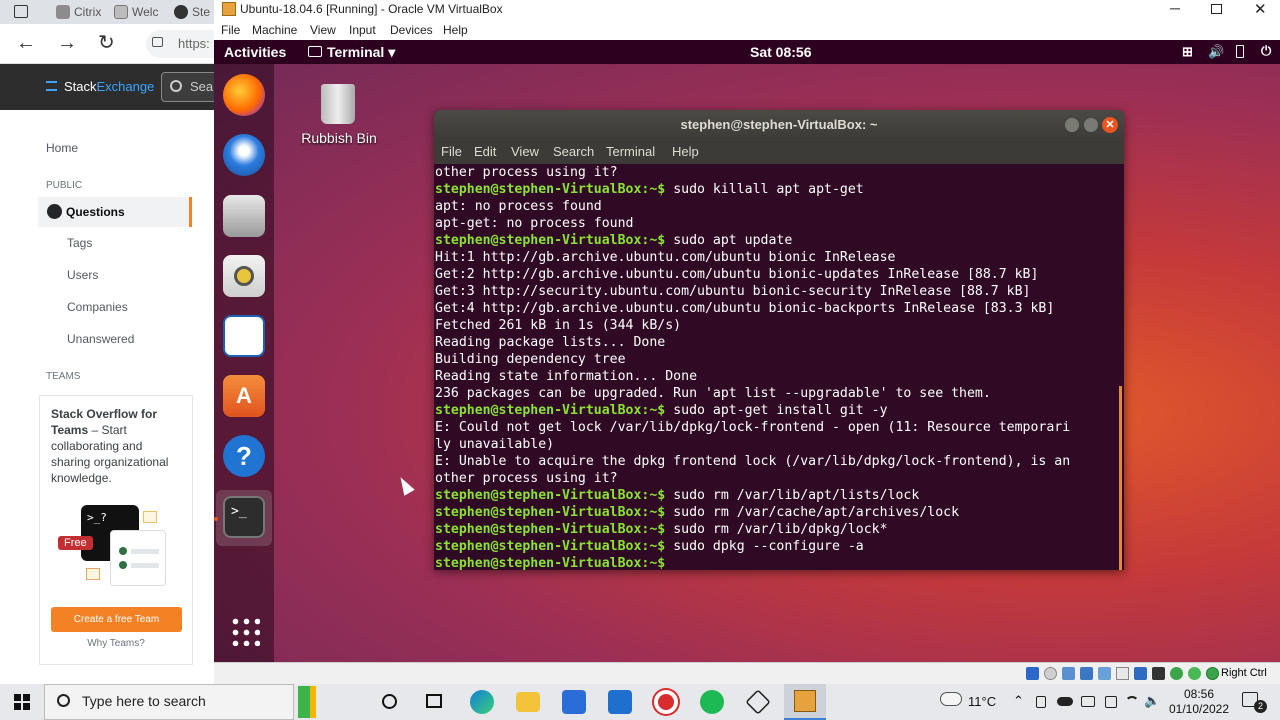  Describe the element at coordinates (1266, 51) in the screenshot. I see `system-menu-icon: ⏻` at that location.